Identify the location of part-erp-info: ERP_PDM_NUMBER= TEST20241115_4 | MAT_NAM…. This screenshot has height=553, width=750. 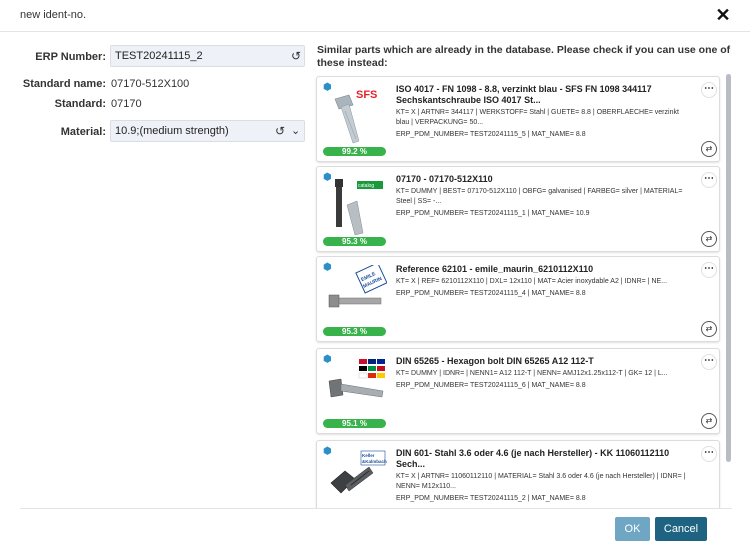
(491, 293).